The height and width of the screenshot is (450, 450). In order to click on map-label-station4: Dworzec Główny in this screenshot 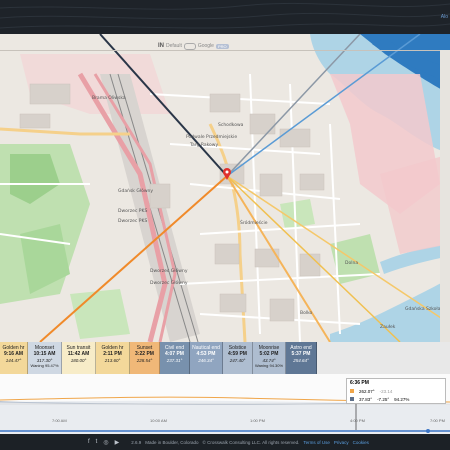, I will do `click(169, 270)`.